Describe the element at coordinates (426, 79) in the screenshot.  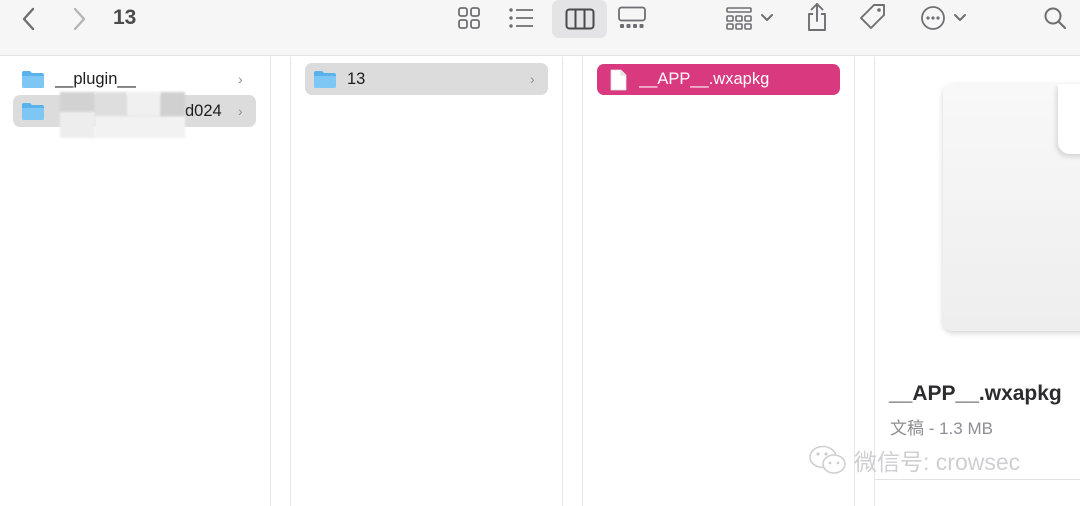
I see `list-item: 13 ›` at that location.